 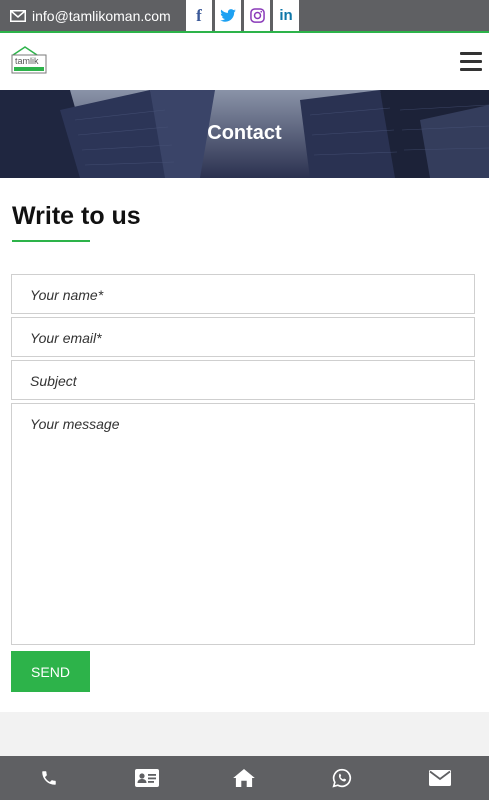 I want to click on svg-text: tamlik, so click(x=27, y=61).